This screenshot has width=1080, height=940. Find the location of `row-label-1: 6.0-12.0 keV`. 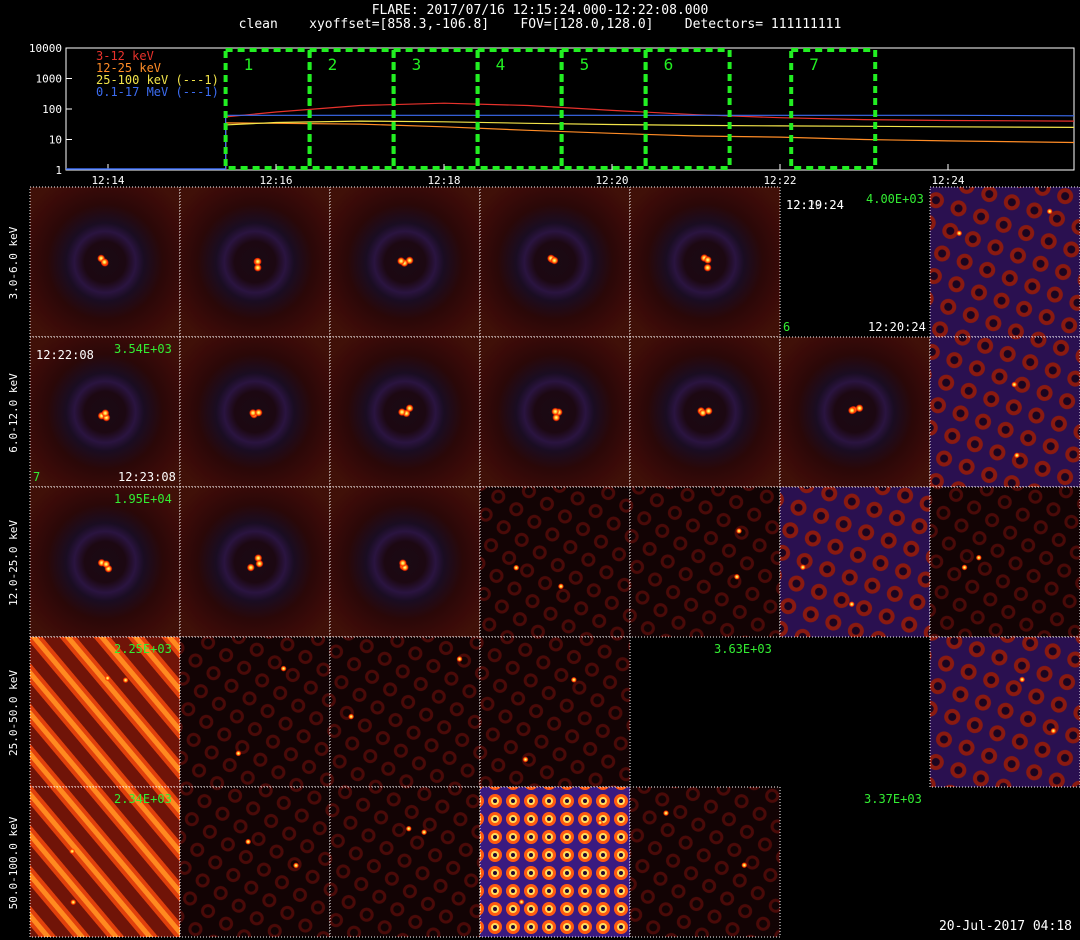

row-label-1: 6.0-12.0 keV is located at coordinates (13, 413).